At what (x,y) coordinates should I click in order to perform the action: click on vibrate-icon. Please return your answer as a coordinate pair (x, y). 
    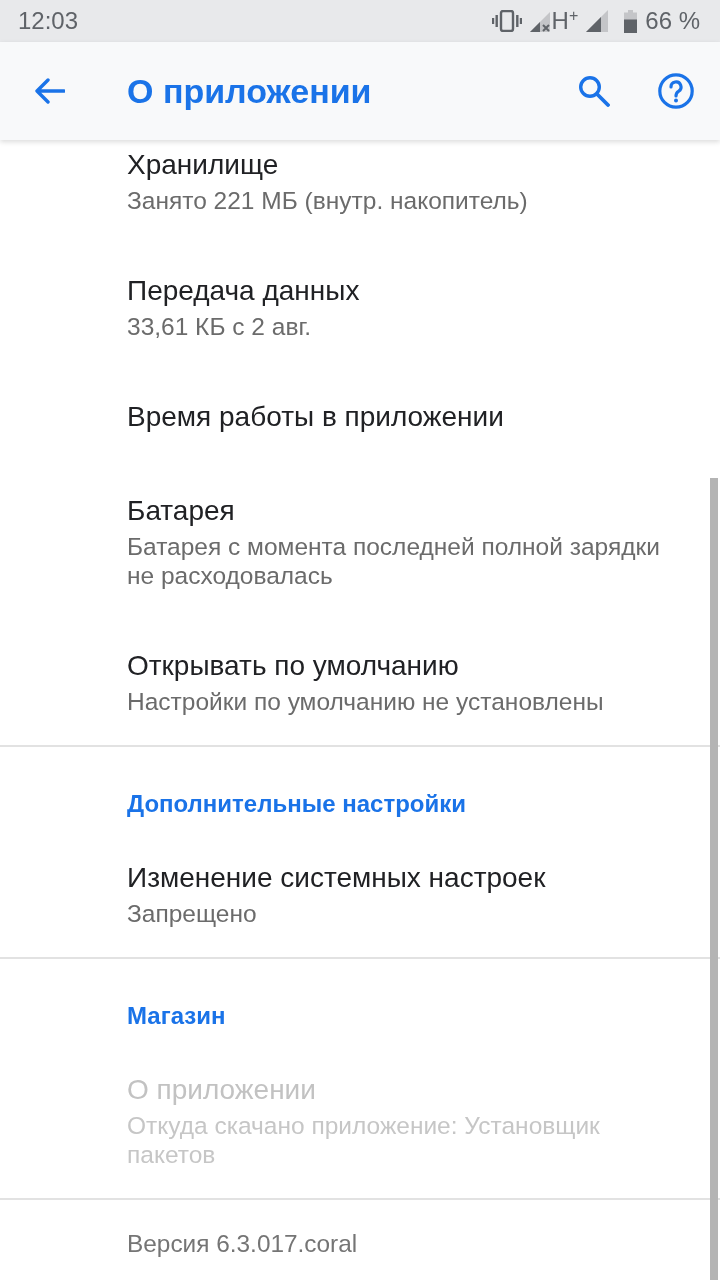
    Looking at the image, I should click on (506, 21).